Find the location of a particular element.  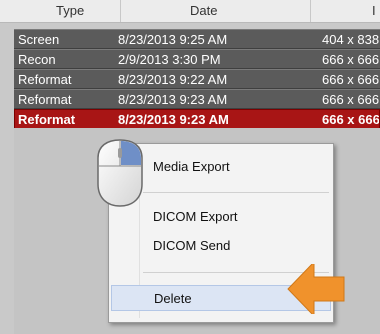

table-row-selected: Reformat 8/23/2013 9:23 AM 666 x 666 is located at coordinates (197, 119).